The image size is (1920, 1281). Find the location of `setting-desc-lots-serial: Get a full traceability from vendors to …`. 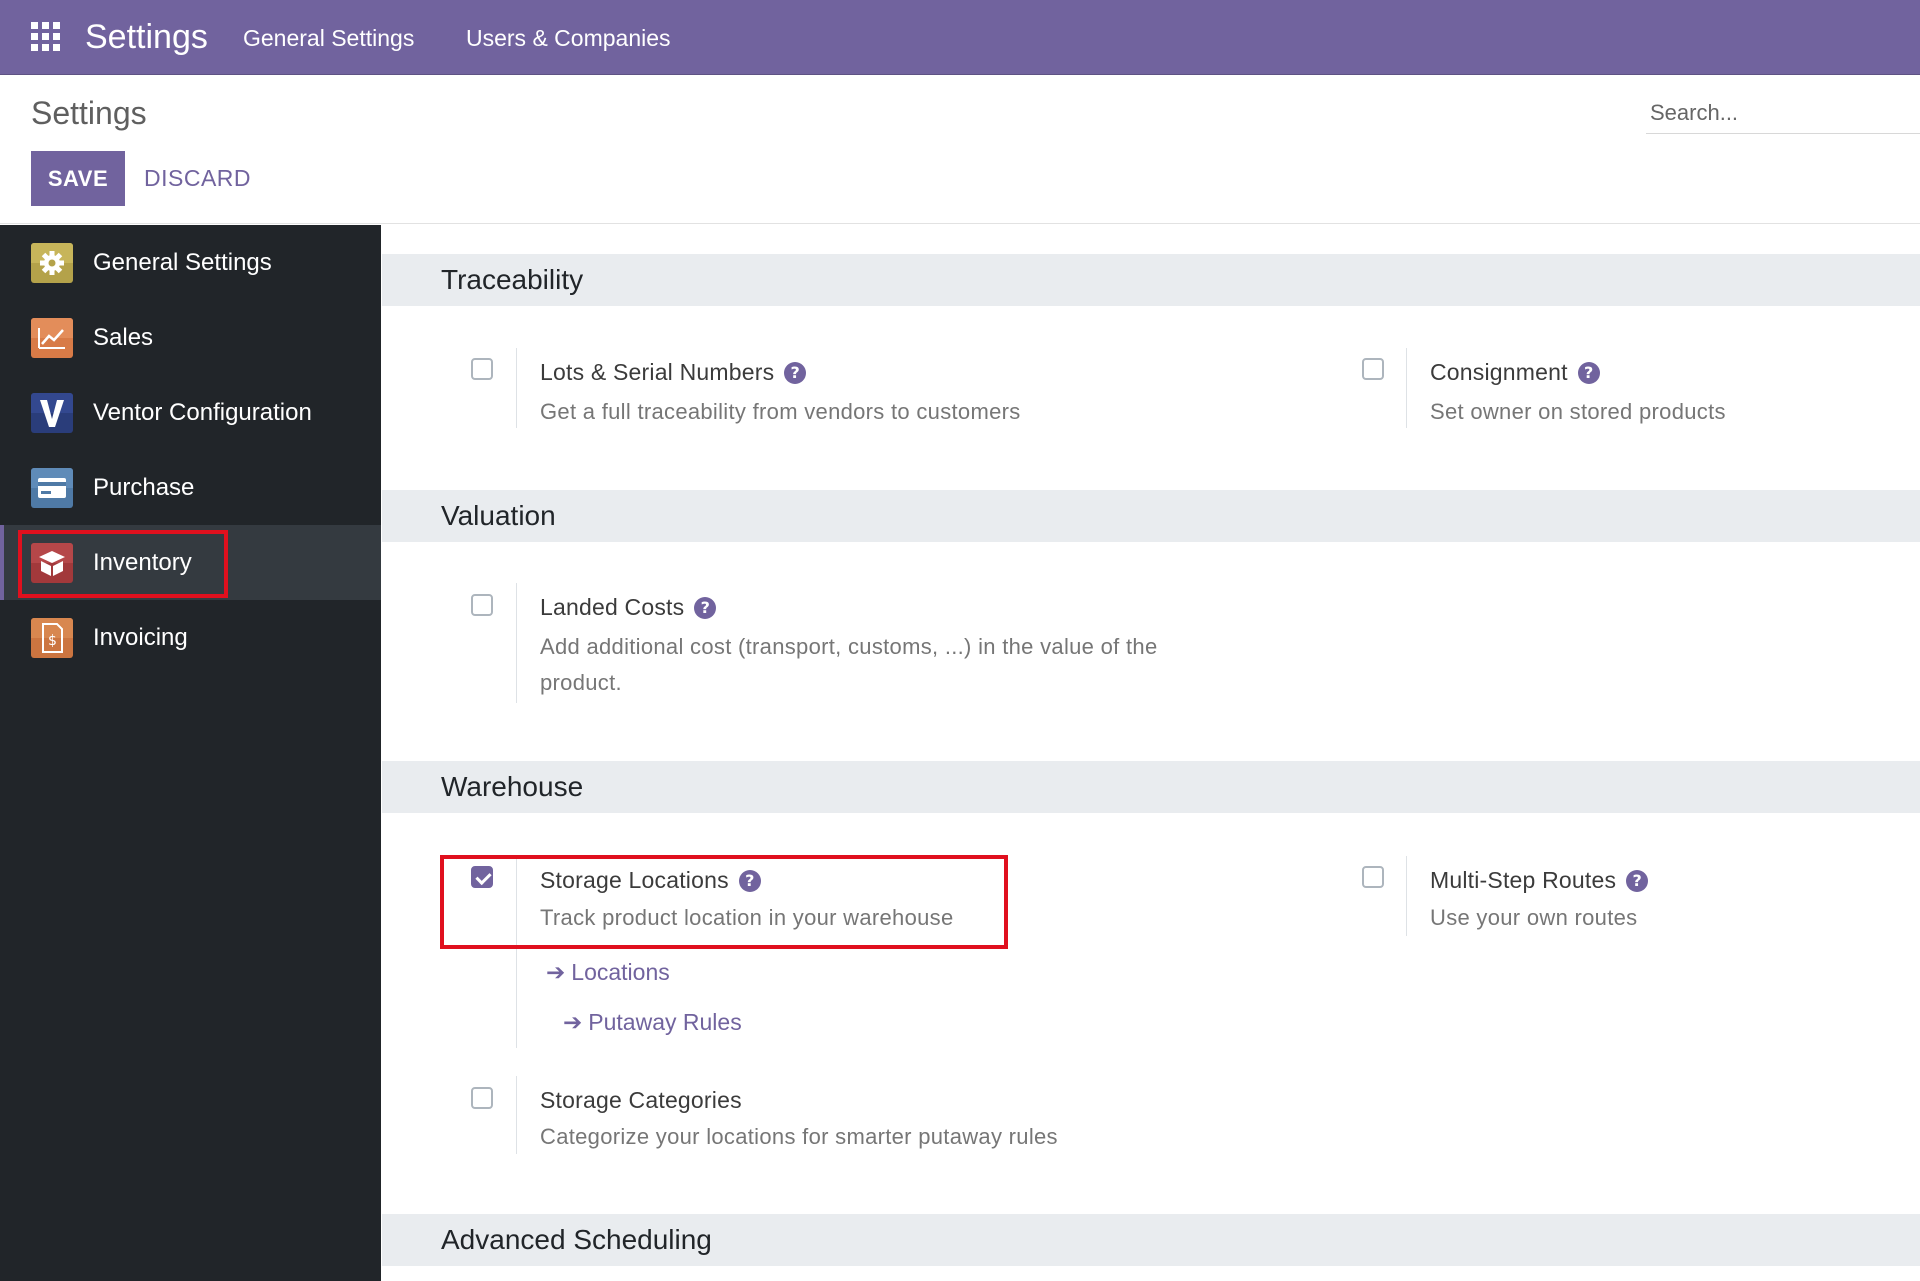

setting-desc-lots-serial: Get a full traceability from vendors to … is located at coordinates (780, 411).